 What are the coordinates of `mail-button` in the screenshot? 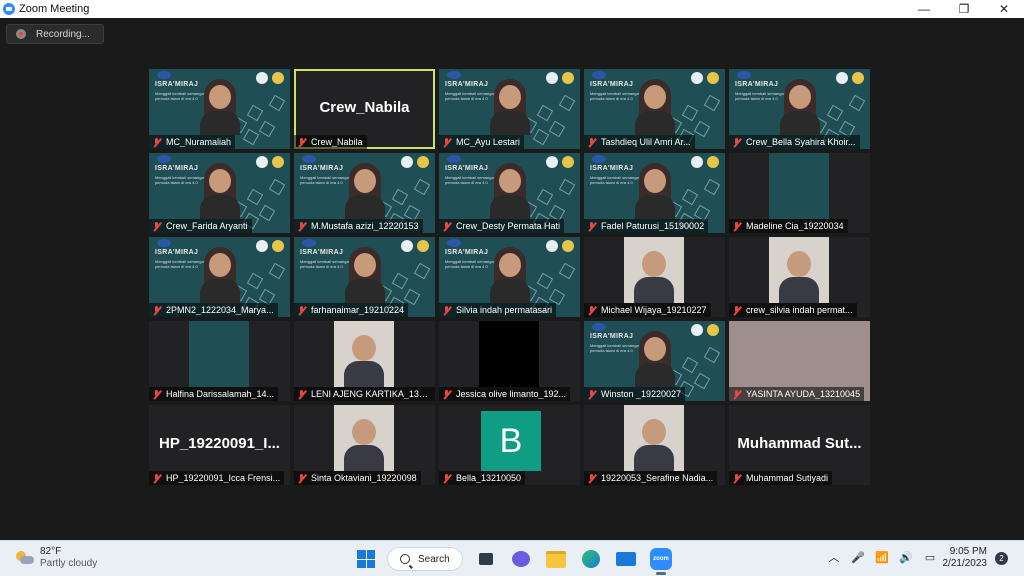 It's located at (626, 559).